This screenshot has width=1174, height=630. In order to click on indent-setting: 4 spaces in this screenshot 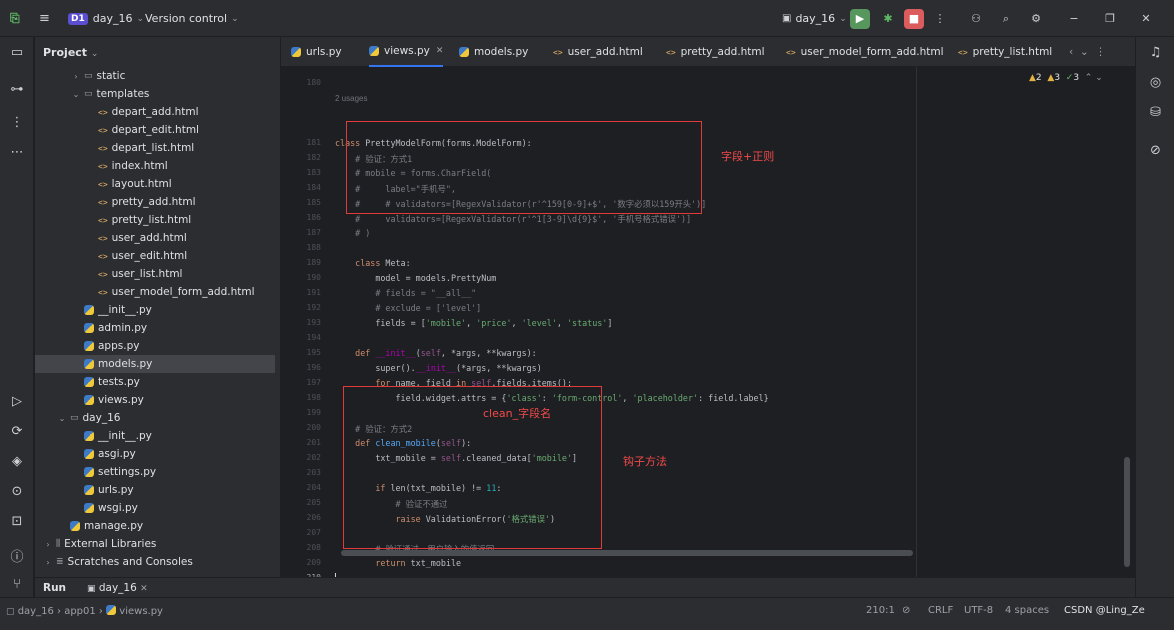, I will do `click(1027, 610)`.